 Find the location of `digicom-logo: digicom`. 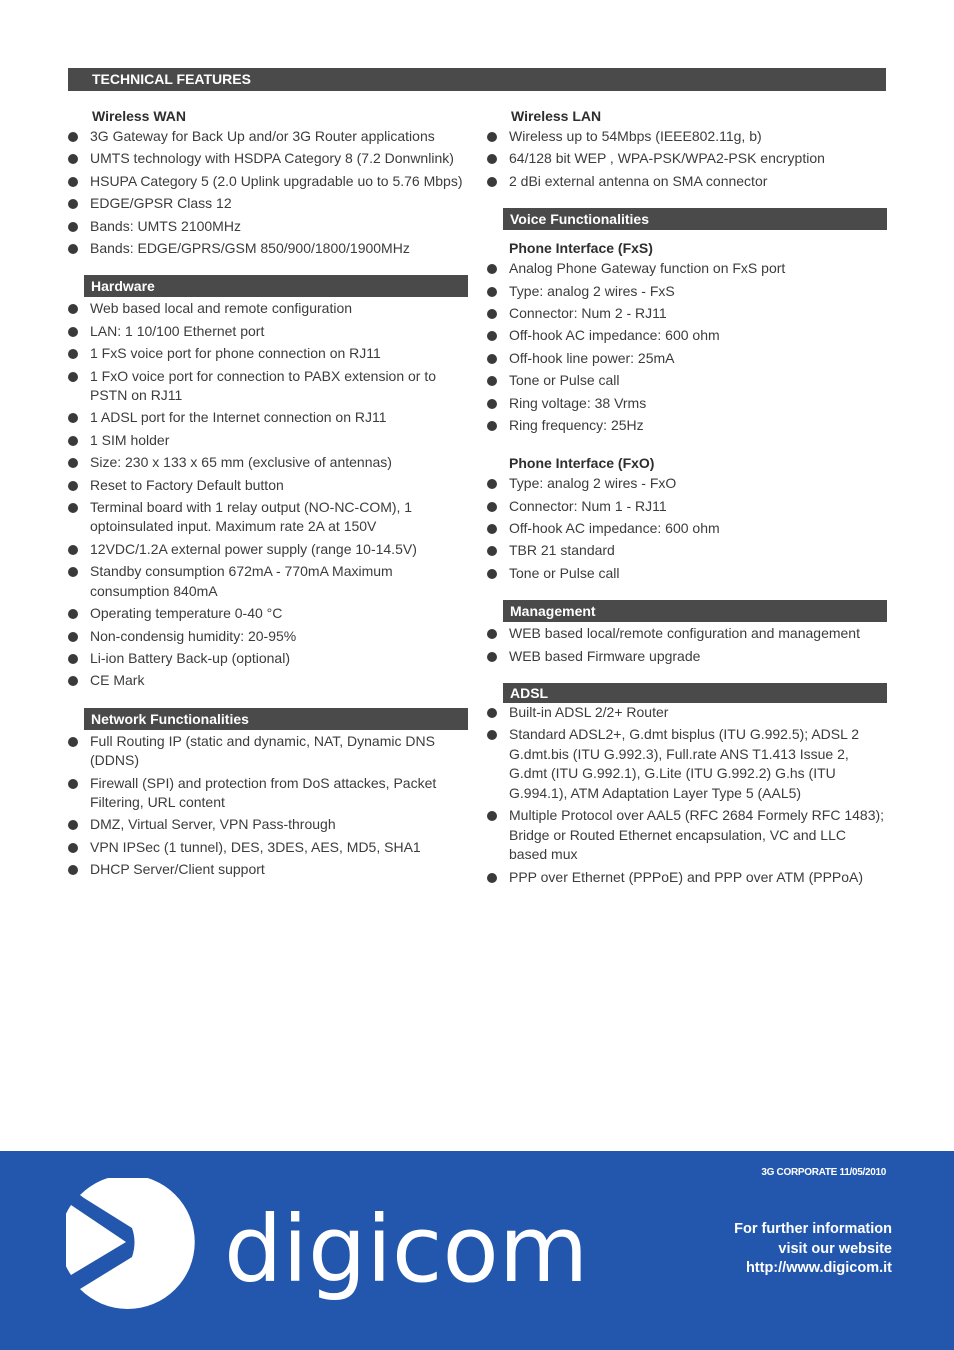

digicom-logo: digicom is located at coordinates (343, 1249).